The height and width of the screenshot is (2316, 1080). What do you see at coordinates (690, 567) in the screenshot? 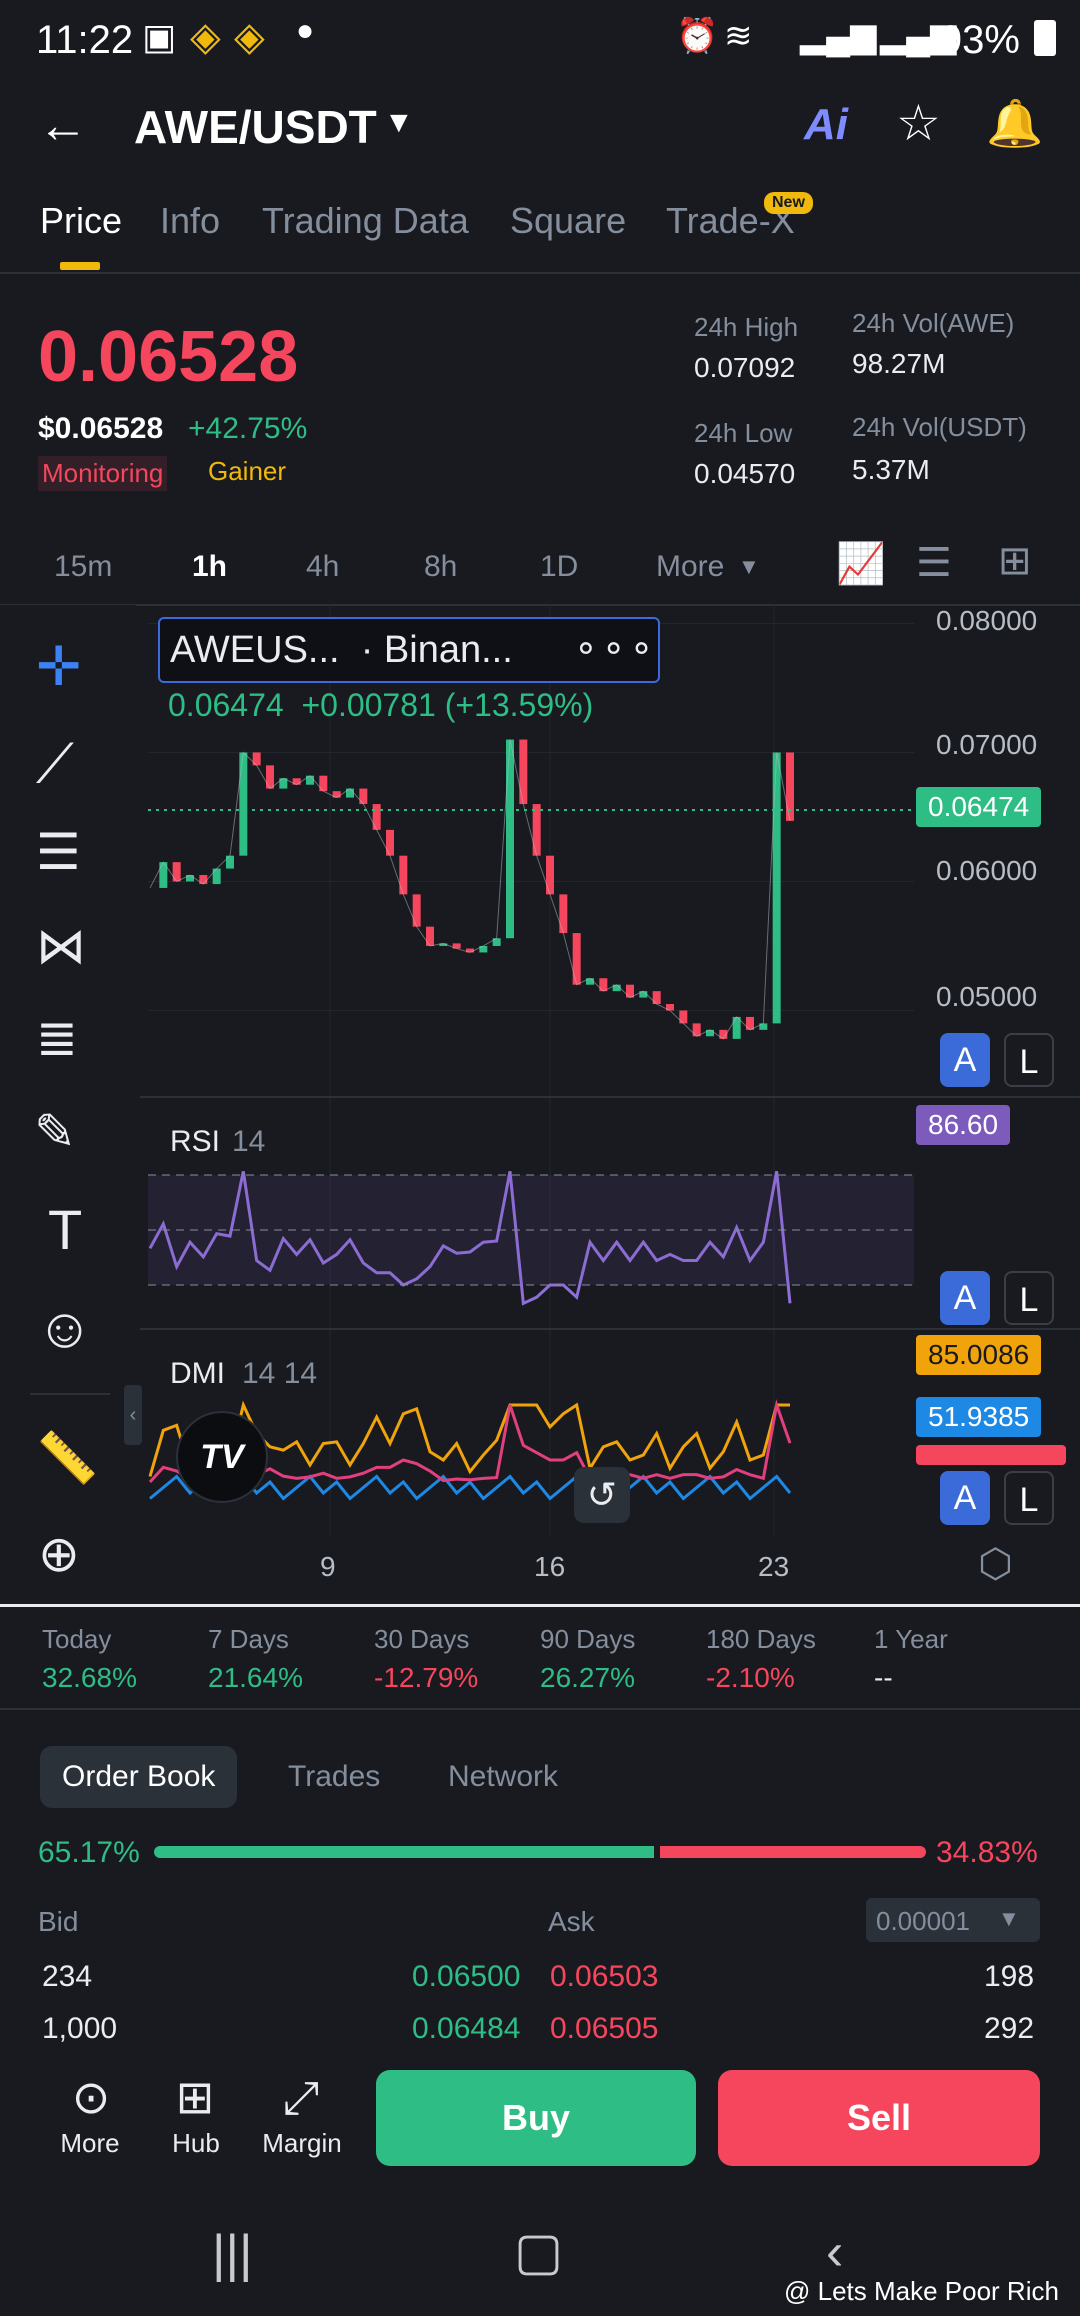
I see `interval-more: More` at bounding box center [690, 567].